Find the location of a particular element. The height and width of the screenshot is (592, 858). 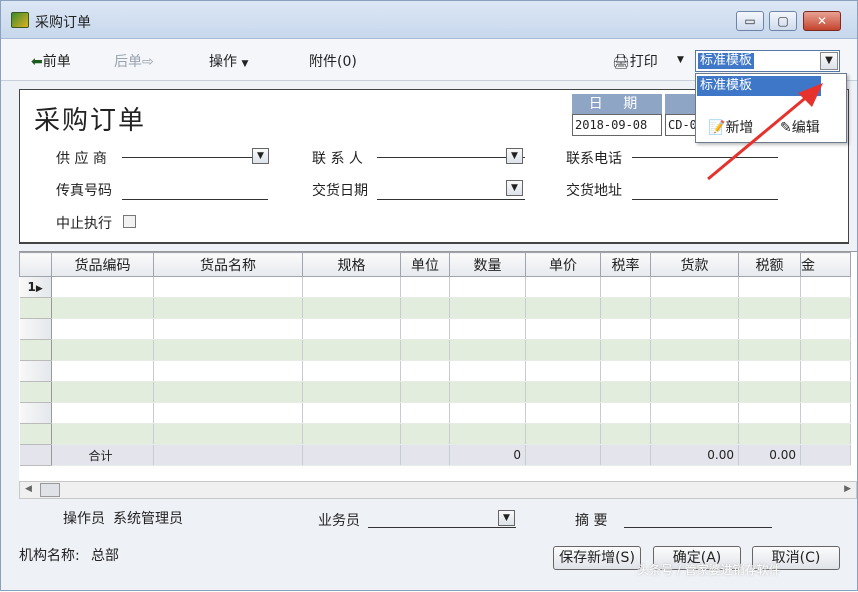

salesman-field is located at coordinates (442, 517).